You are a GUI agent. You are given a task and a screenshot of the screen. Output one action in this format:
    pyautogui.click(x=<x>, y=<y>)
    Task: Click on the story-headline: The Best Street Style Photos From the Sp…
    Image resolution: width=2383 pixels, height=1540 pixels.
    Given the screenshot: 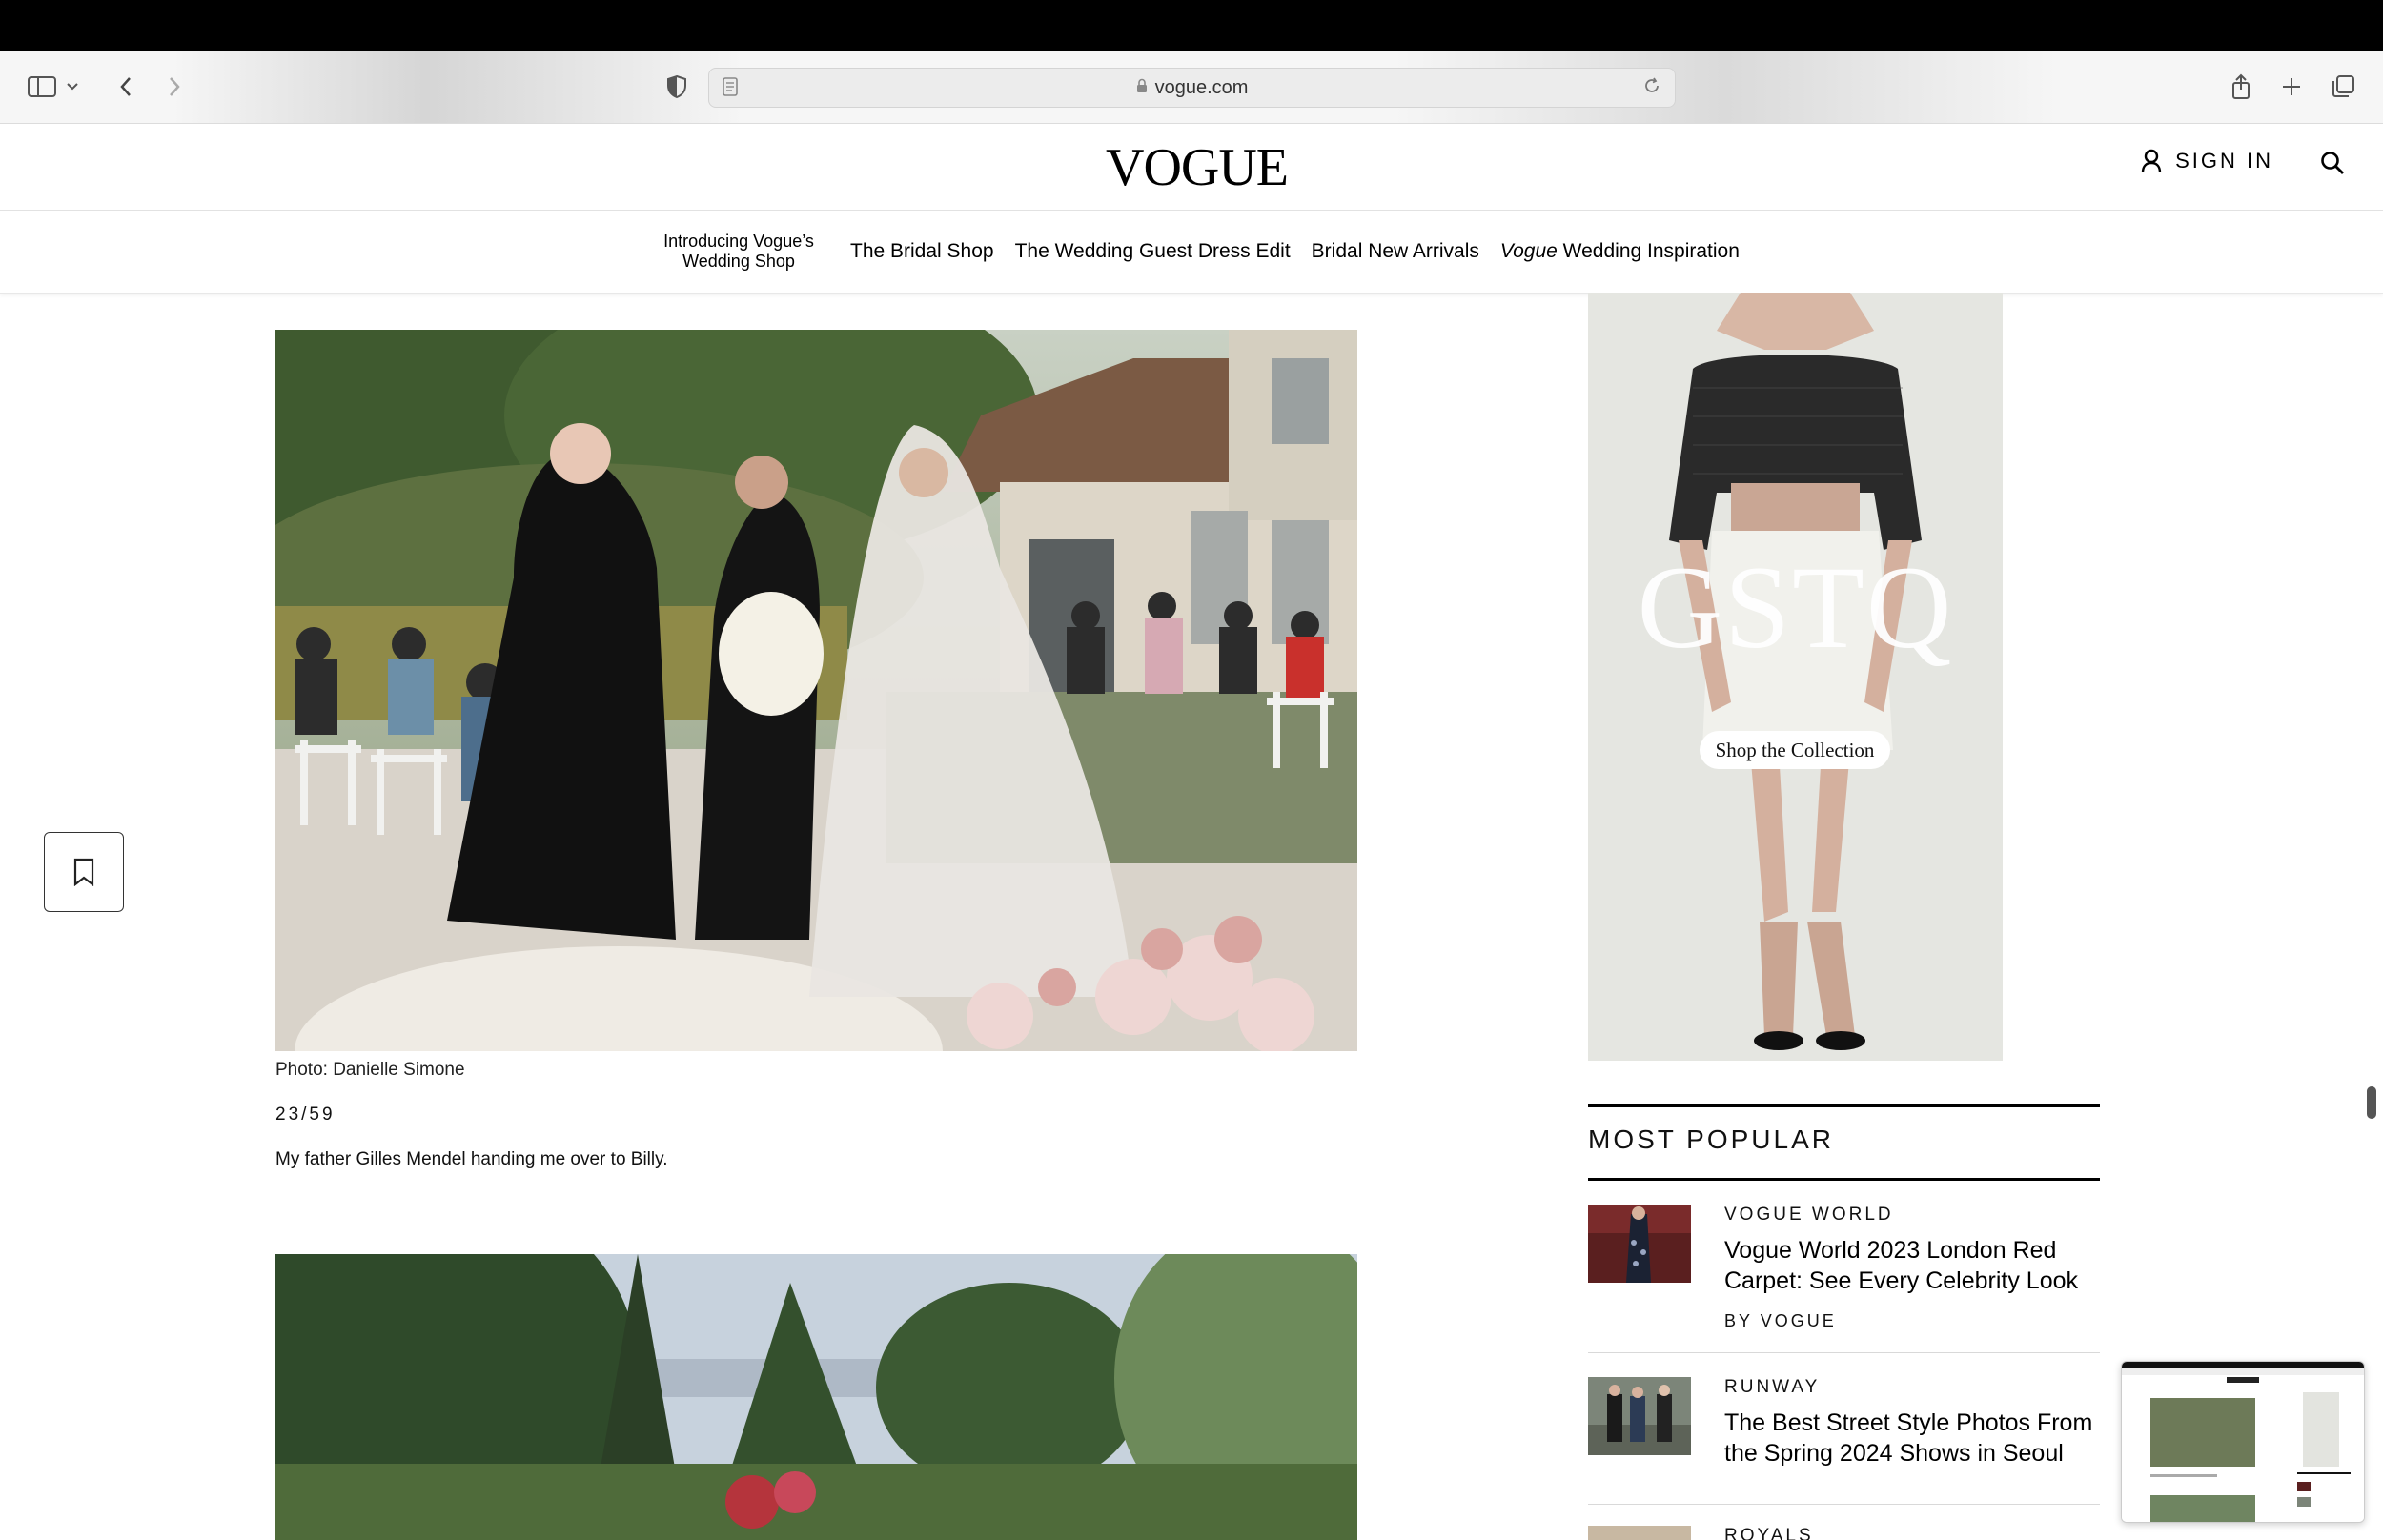 What is the action you would take?
    pyautogui.click(x=1910, y=1438)
    